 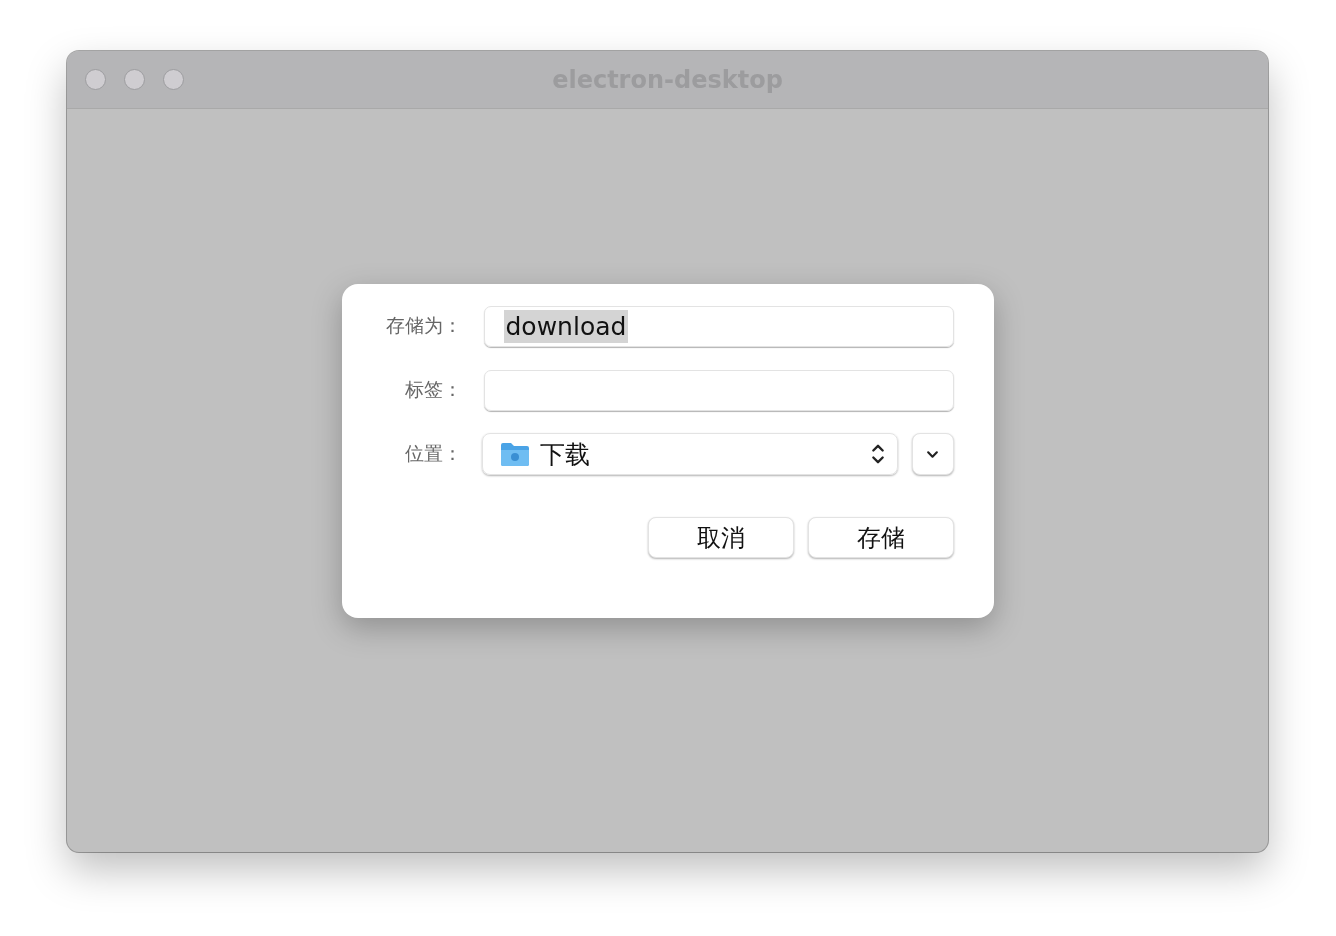 I want to click on chevron-down-icon, so click(x=932, y=454).